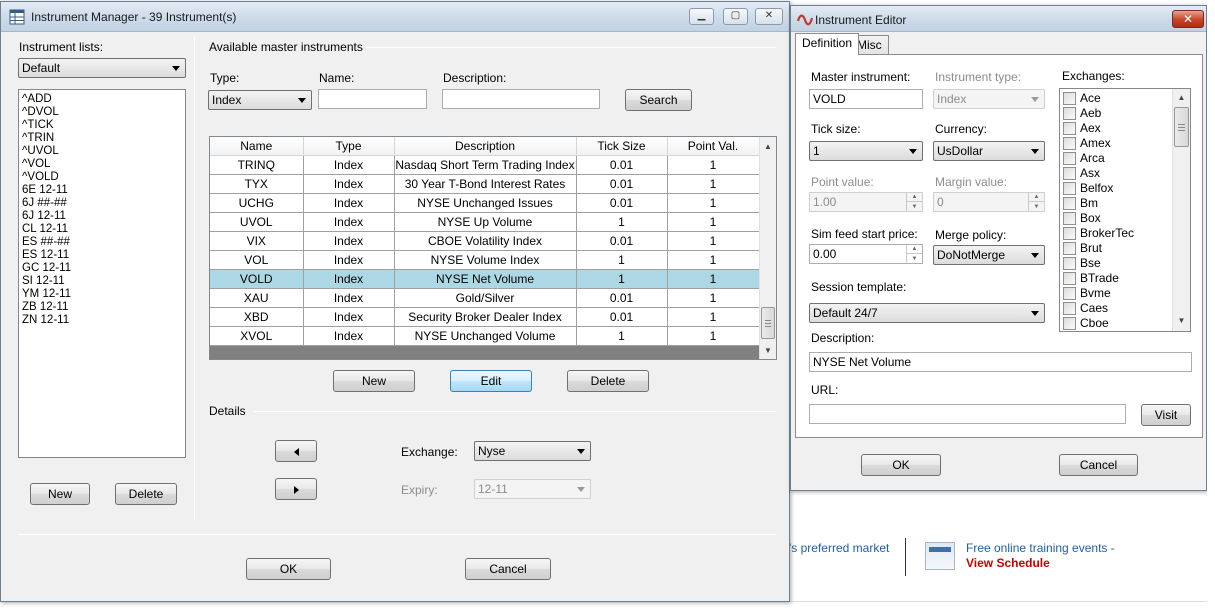 The height and width of the screenshot is (611, 1215). What do you see at coordinates (102, 138) in the screenshot?
I see `instrument-list-item: ^TRIN` at bounding box center [102, 138].